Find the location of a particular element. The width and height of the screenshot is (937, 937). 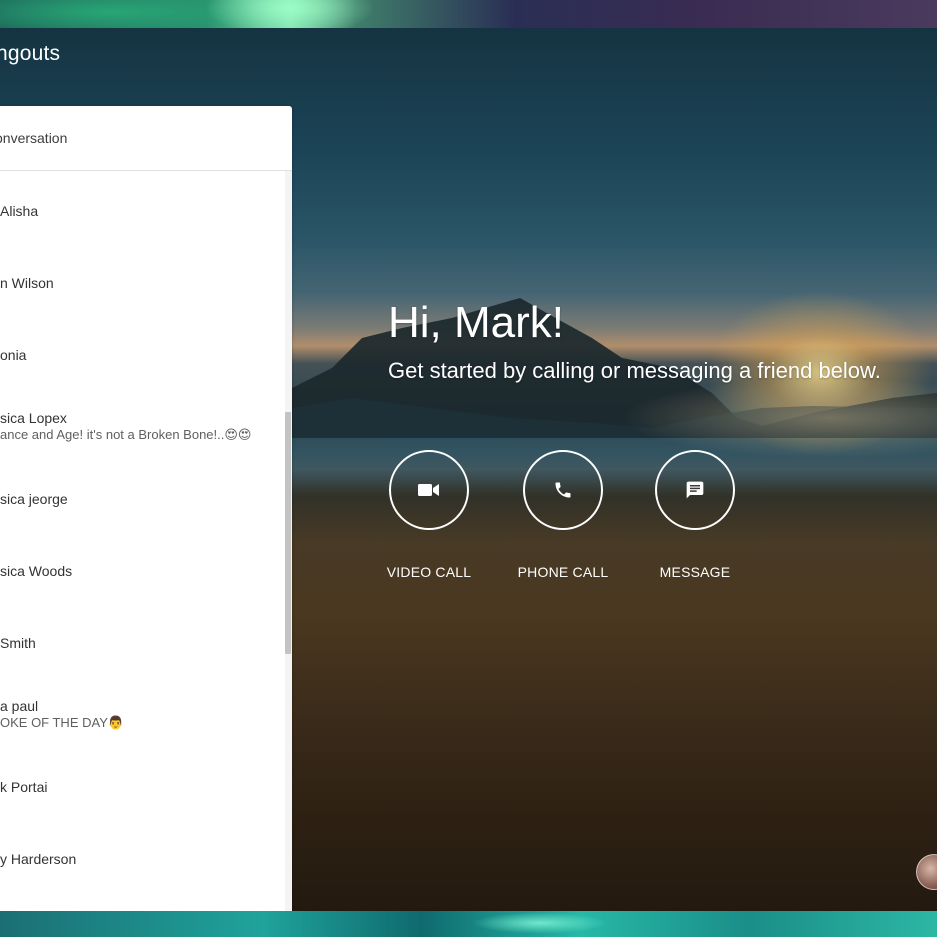

new-conversation-label: conversation is located at coordinates (34, 138).